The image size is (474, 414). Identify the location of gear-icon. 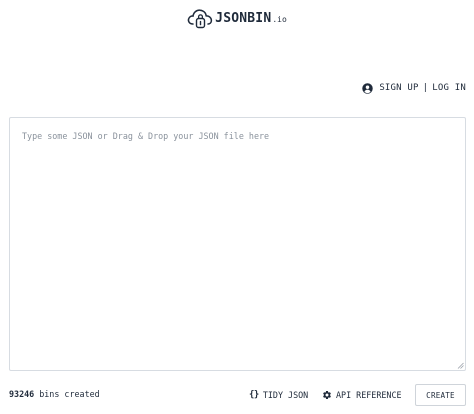
(327, 395).